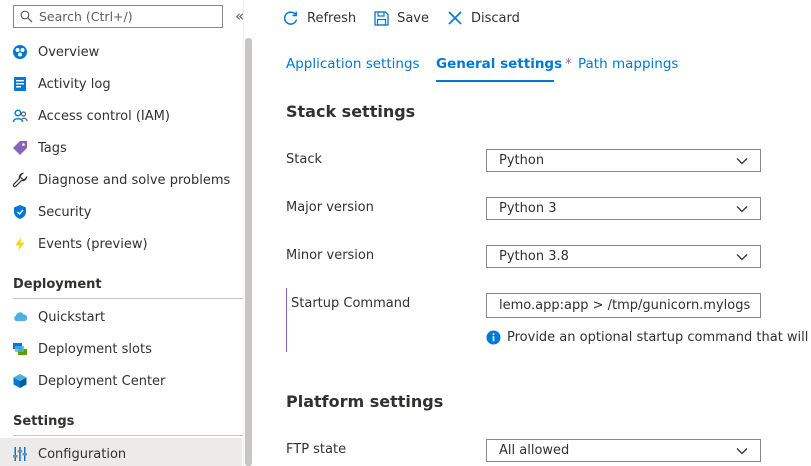 The image size is (811, 466). Describe the element at coordinates (26, 16) in the screenshot. I see `search-icon` at that location.